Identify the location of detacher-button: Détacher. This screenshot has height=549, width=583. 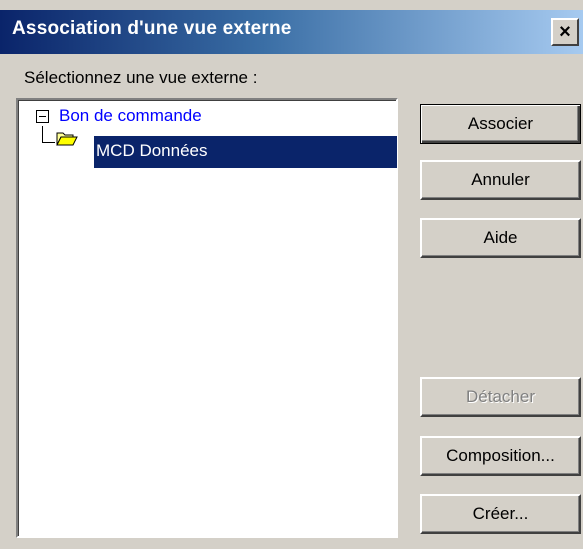
(500, 397).